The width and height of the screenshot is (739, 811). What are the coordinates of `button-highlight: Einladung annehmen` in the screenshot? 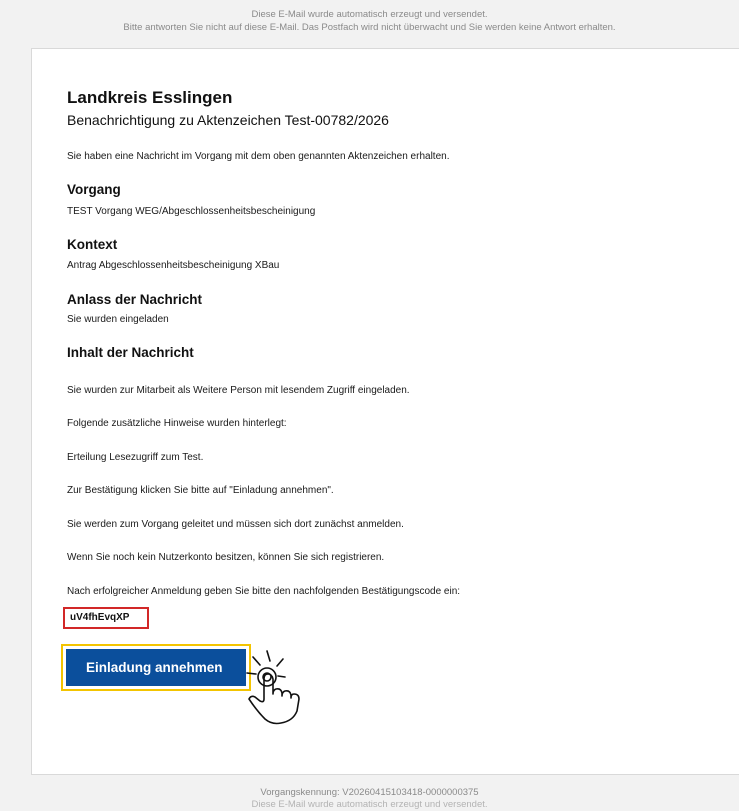 It's located at (156, 667).